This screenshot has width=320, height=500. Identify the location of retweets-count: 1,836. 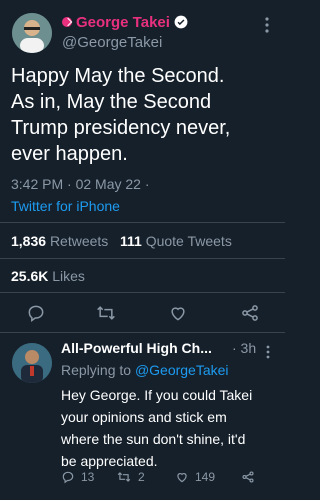
(29, 241).